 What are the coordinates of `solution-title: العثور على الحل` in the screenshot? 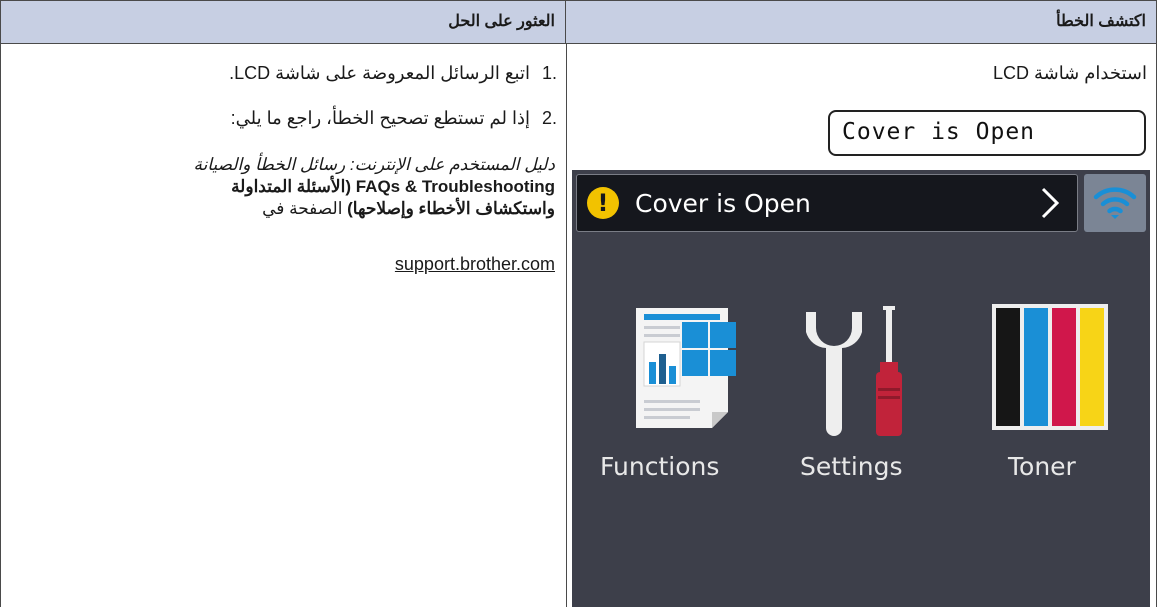 It's located at (501, 21).